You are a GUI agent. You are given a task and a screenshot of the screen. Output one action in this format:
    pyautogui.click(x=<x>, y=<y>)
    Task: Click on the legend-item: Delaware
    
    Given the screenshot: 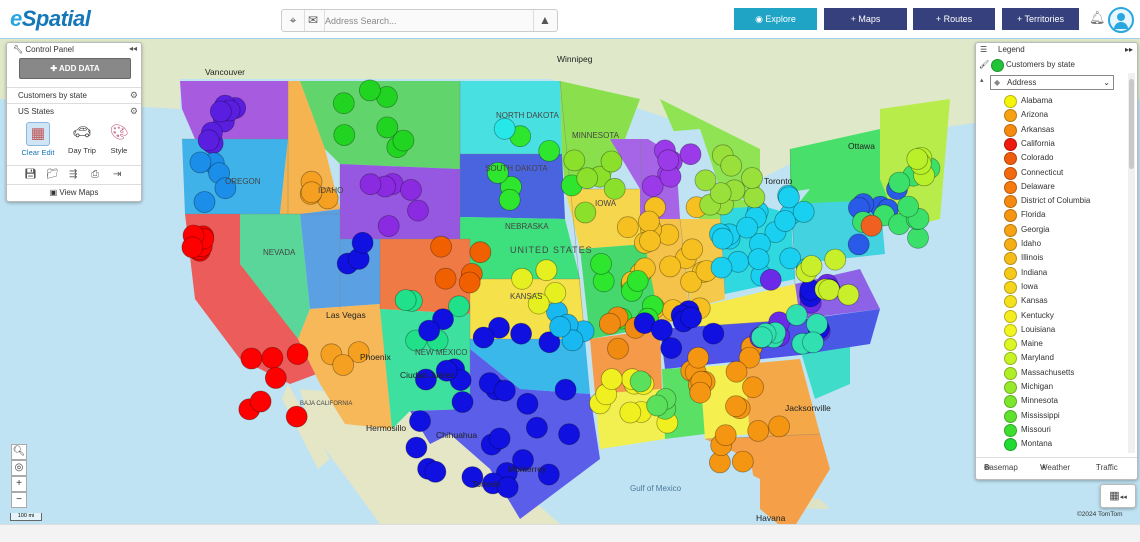 What is the action you would take?
    pyautogui.click(x=1064, y=187)
    